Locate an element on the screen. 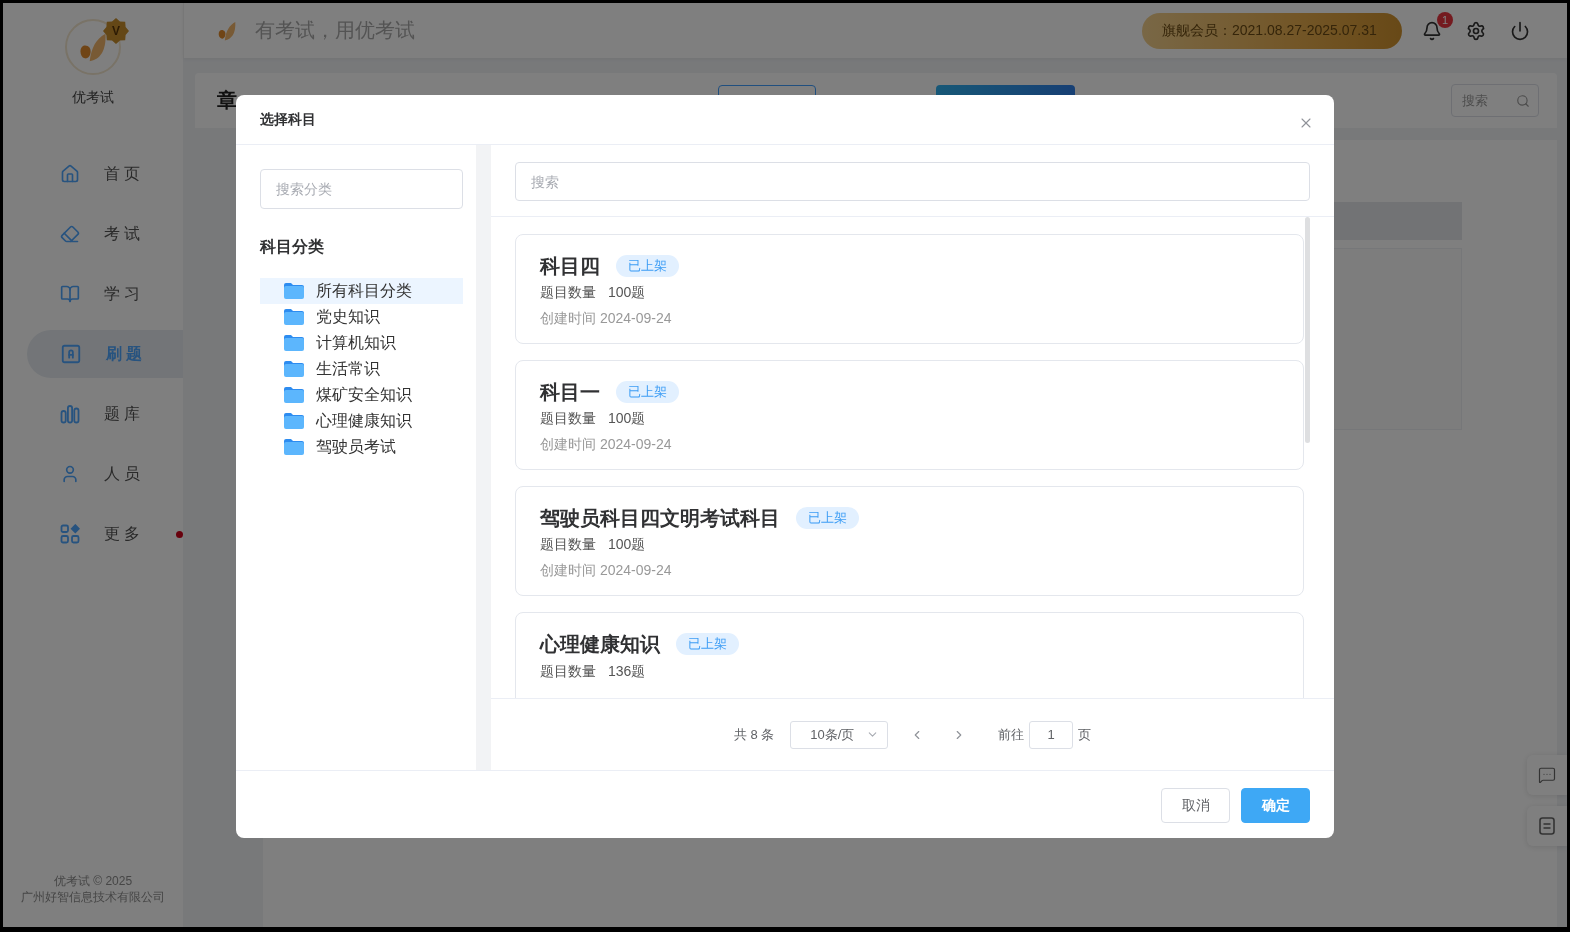 The image size is (1570, 932). power-icon is located at coordinates (1520, 30).